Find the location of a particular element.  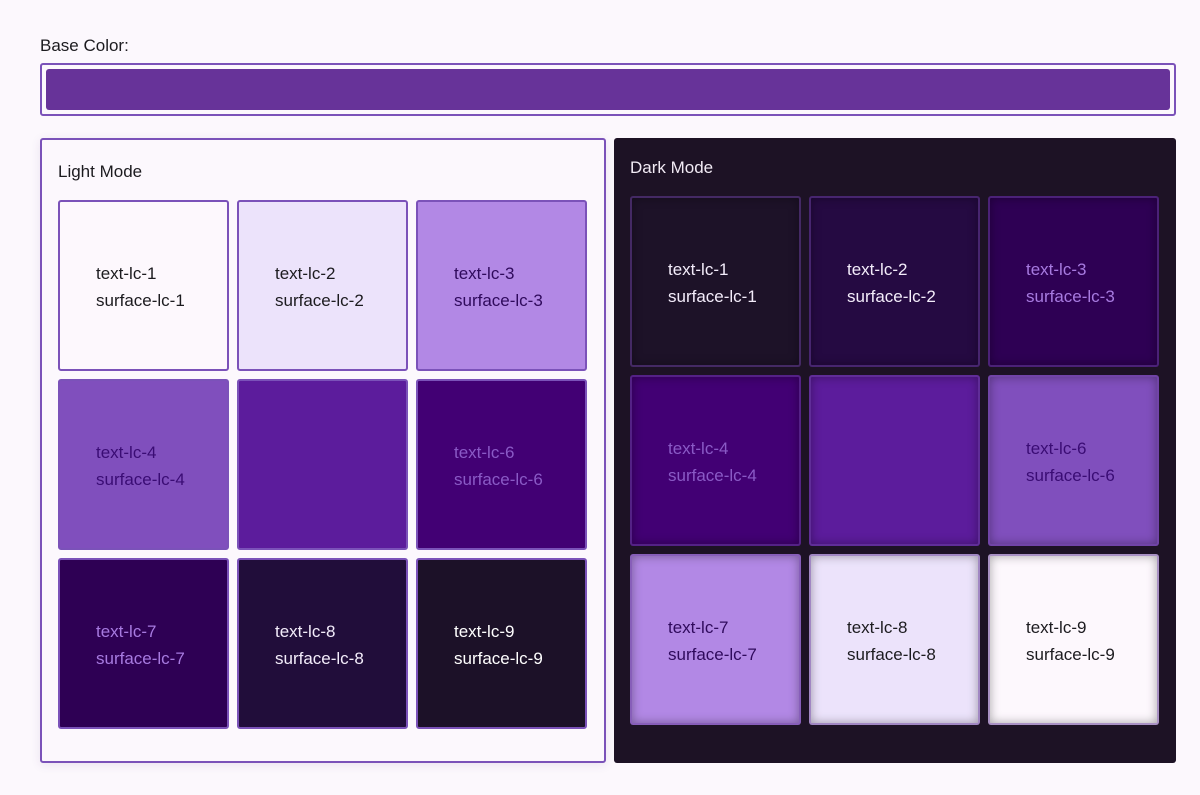

base-color-label: Base Color: is located at coordinates (84, 45).